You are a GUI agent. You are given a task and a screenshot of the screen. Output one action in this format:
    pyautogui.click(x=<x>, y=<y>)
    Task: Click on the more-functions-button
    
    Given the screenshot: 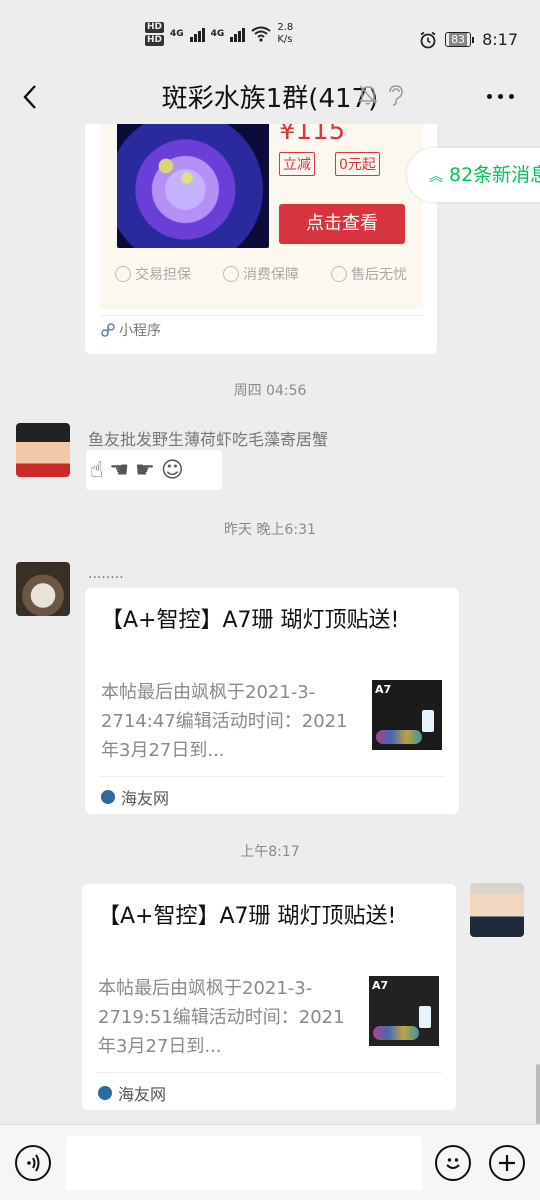 What is the action you would take?
    pyautogui.click(x=507, y=1163)
    